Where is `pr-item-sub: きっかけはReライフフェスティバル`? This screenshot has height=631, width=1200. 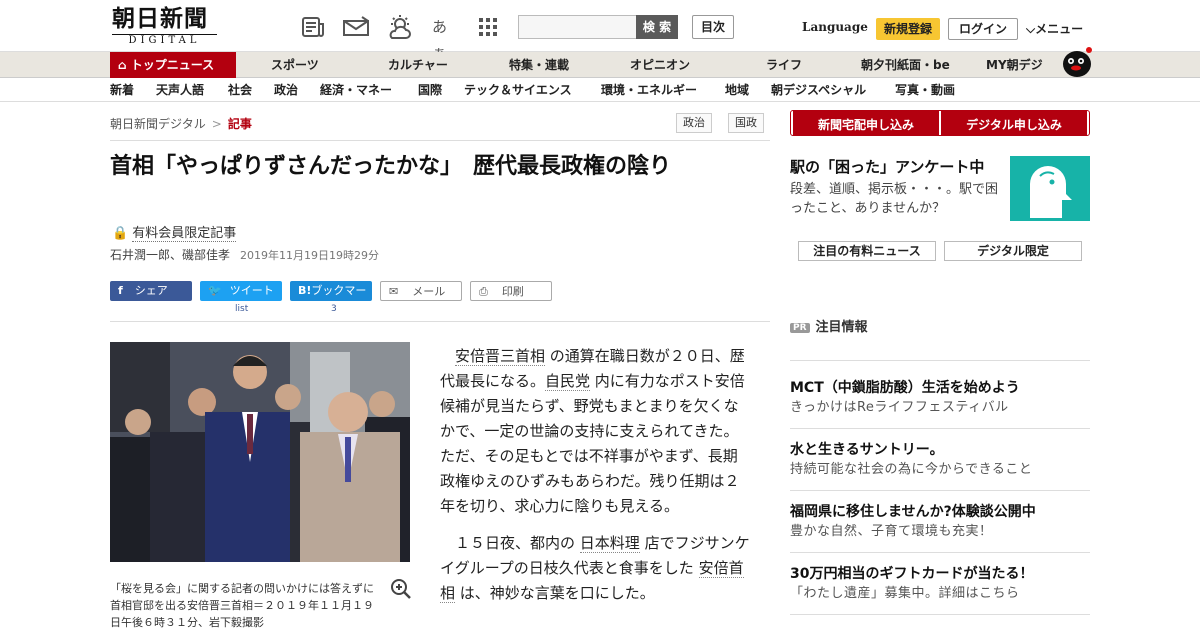
pr-item-sub: きっかけはReライフフェスティバル is located at coordinates (899, 407).